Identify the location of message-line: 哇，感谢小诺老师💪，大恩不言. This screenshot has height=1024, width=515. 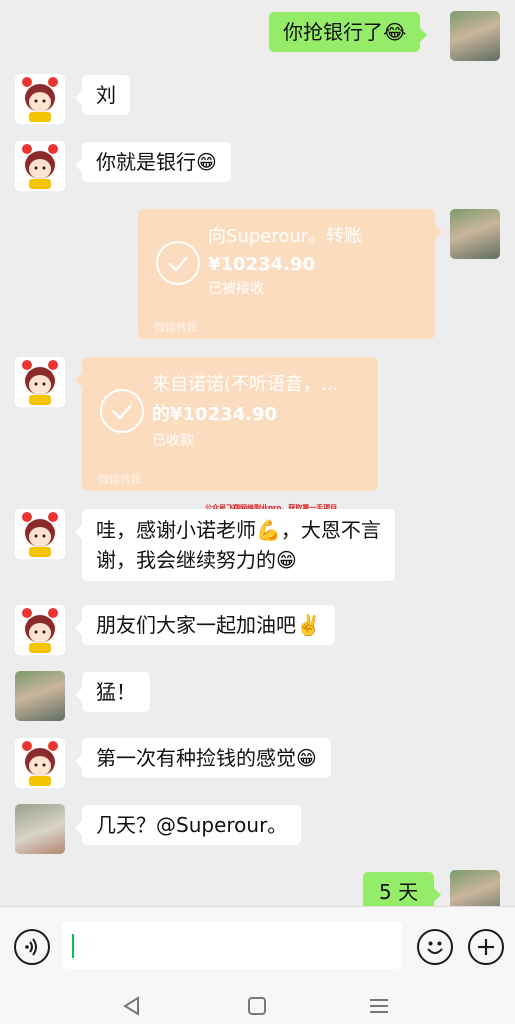
(238, 530).